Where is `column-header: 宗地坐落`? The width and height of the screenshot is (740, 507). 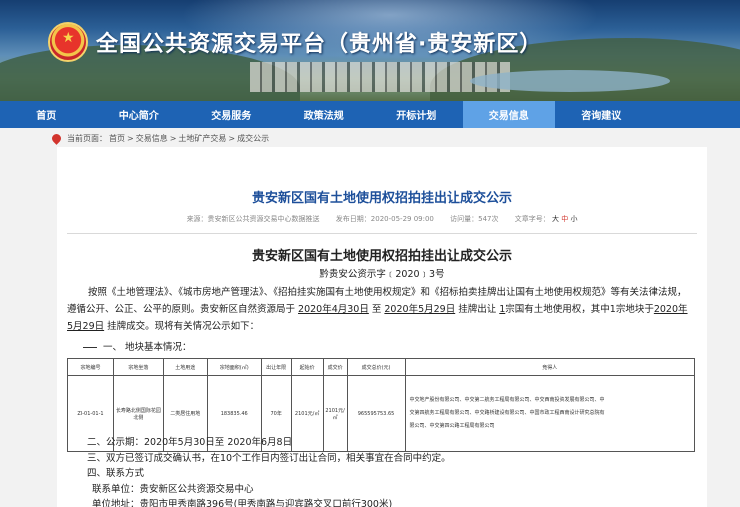
column-header: 宗地坐落 is located at coordinates (138, 367).